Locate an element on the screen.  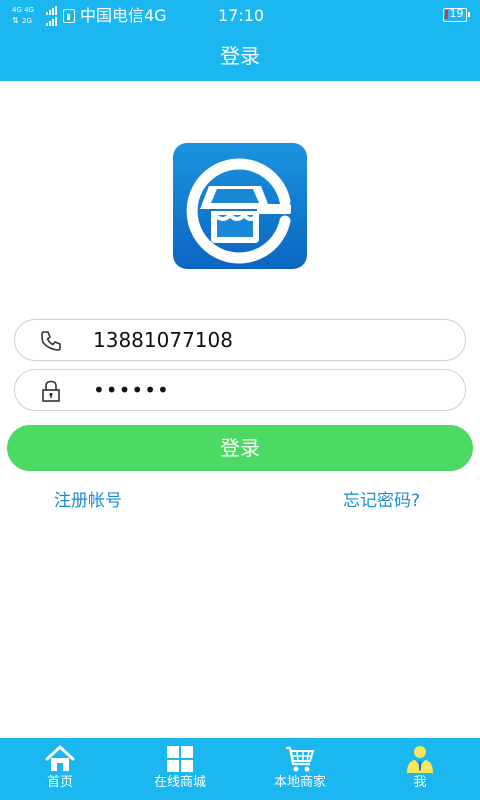
app-header: 登录 is located at coordinates (240, 56).